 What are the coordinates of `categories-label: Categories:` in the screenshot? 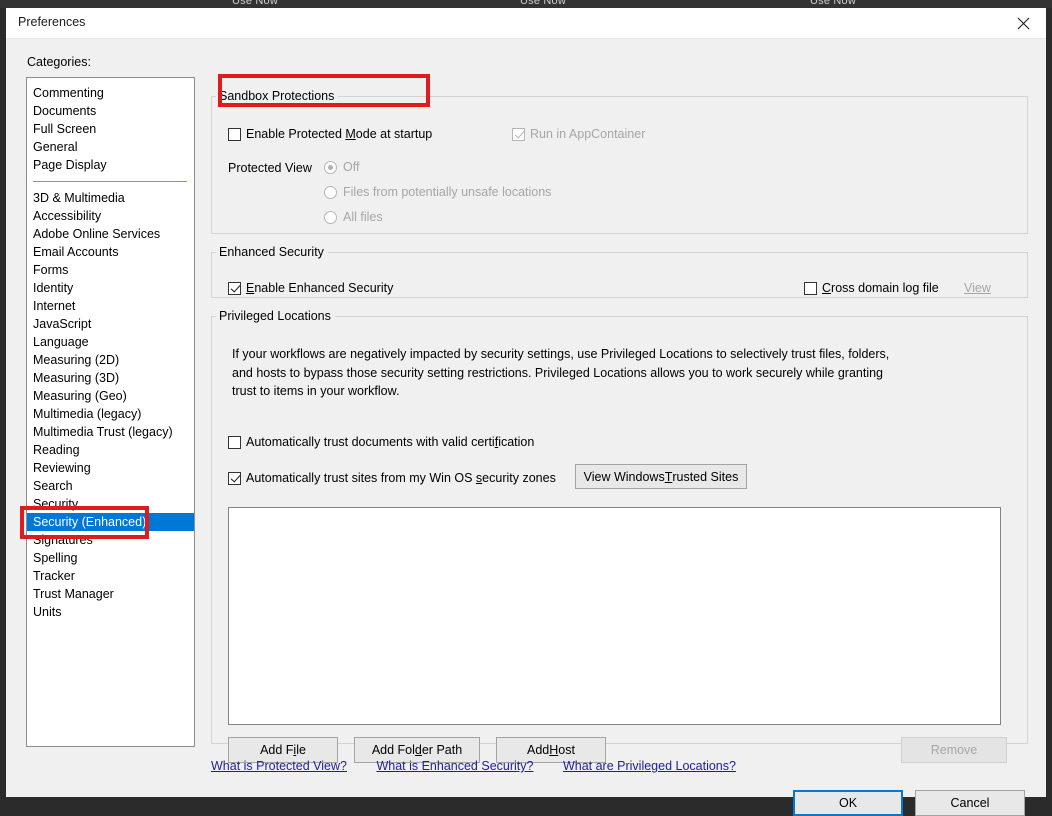 It's located at (59, 62).